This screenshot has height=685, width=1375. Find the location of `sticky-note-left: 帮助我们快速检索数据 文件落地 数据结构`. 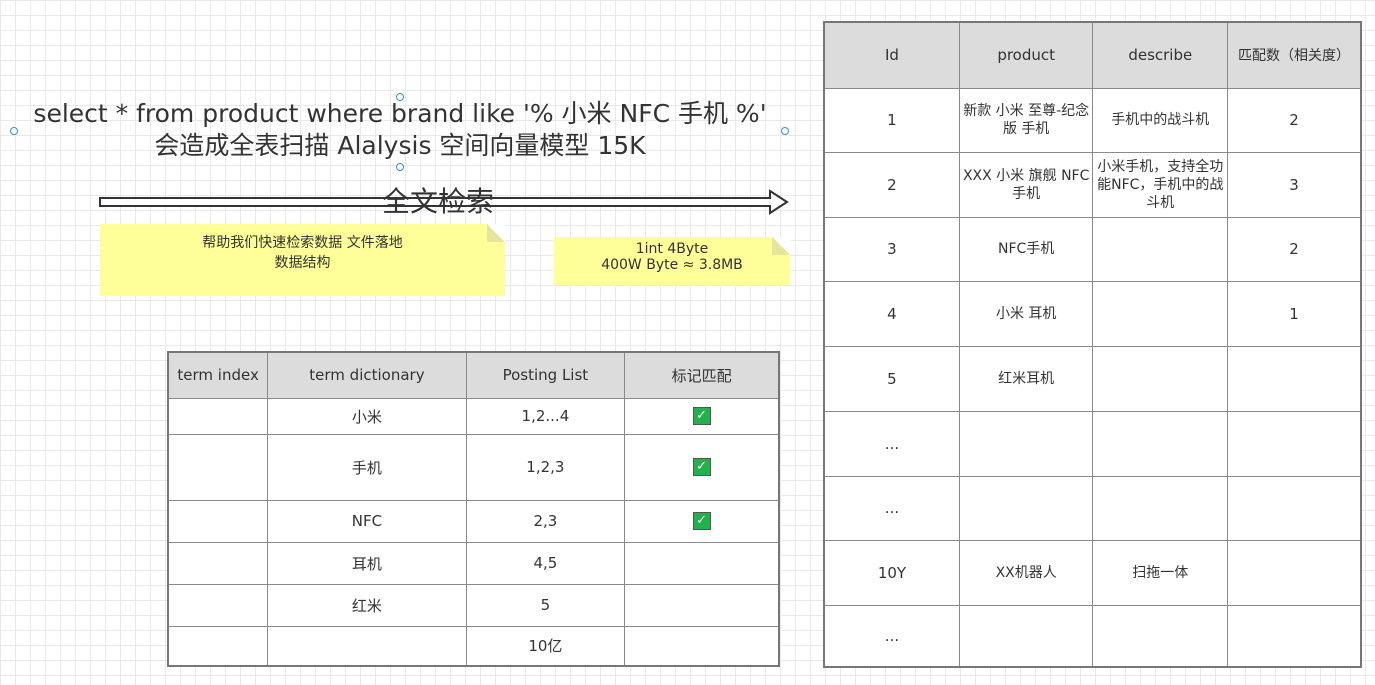

sticky-note-left: 帮助我们快速检索数据 文件落地 数据结构 is located at coordinates (302, 260).